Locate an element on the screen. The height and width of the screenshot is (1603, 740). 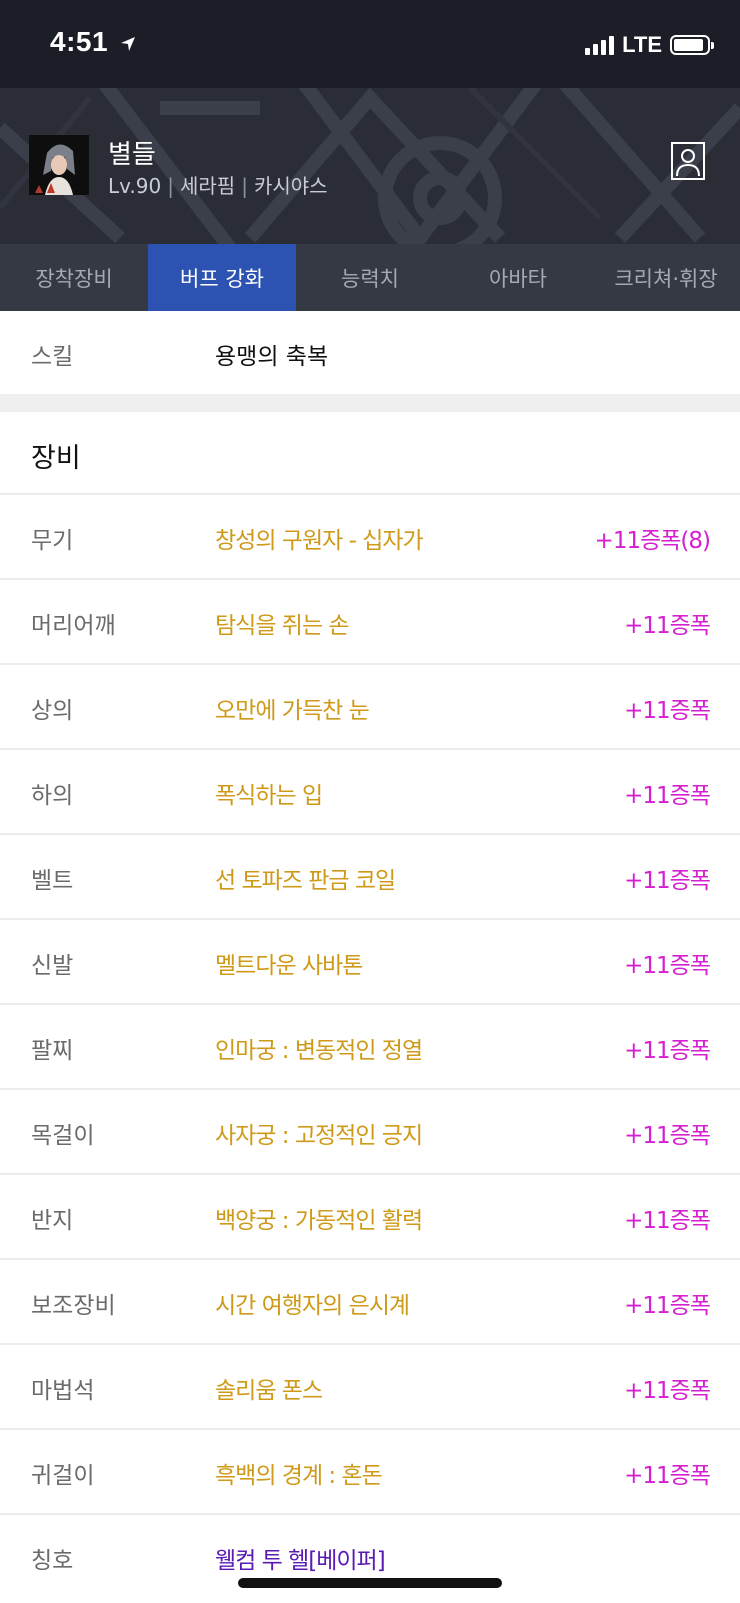
status-indicators: LTE is located at coordinates (649, 45).